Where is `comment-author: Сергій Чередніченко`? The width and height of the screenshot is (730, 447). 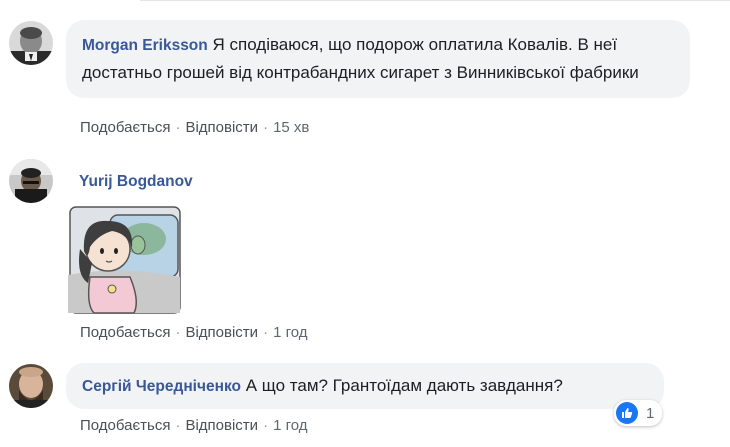
comment-author: Сергій Чередніченко is located at coordinates (161, 386).